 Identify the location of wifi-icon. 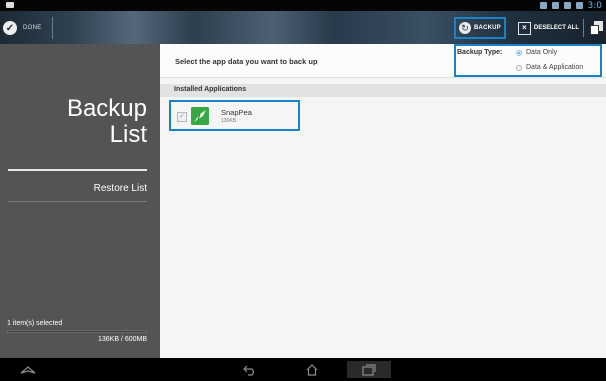
(555, 5).